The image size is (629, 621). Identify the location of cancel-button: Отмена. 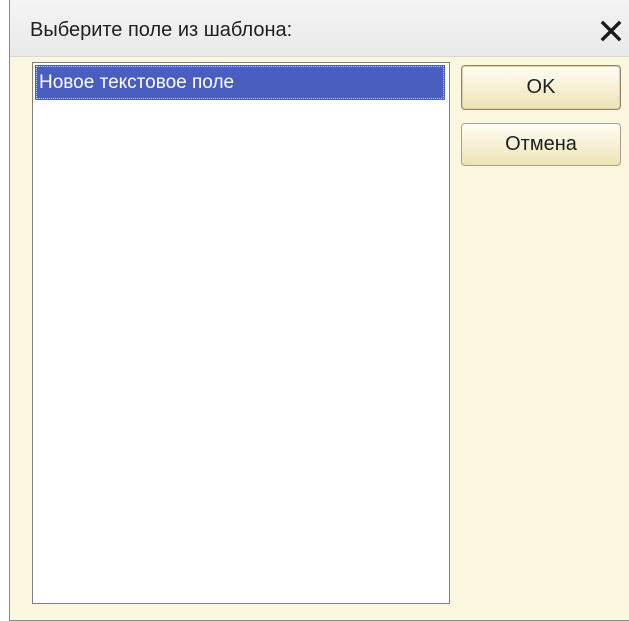
(541, 144).